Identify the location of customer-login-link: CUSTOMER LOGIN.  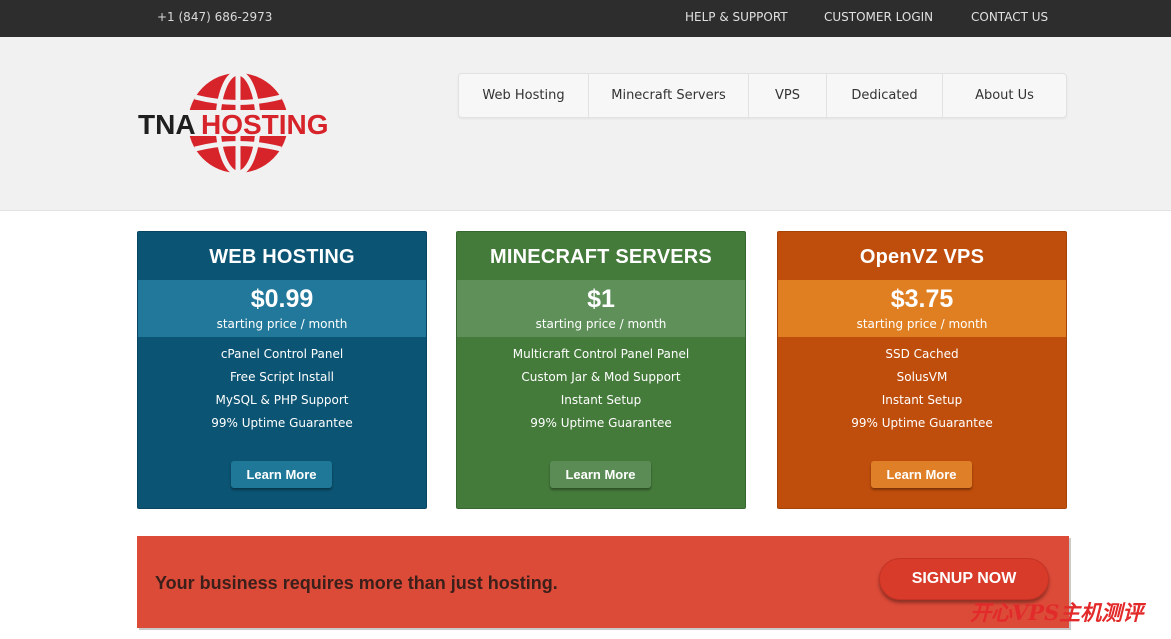
(878, 17).